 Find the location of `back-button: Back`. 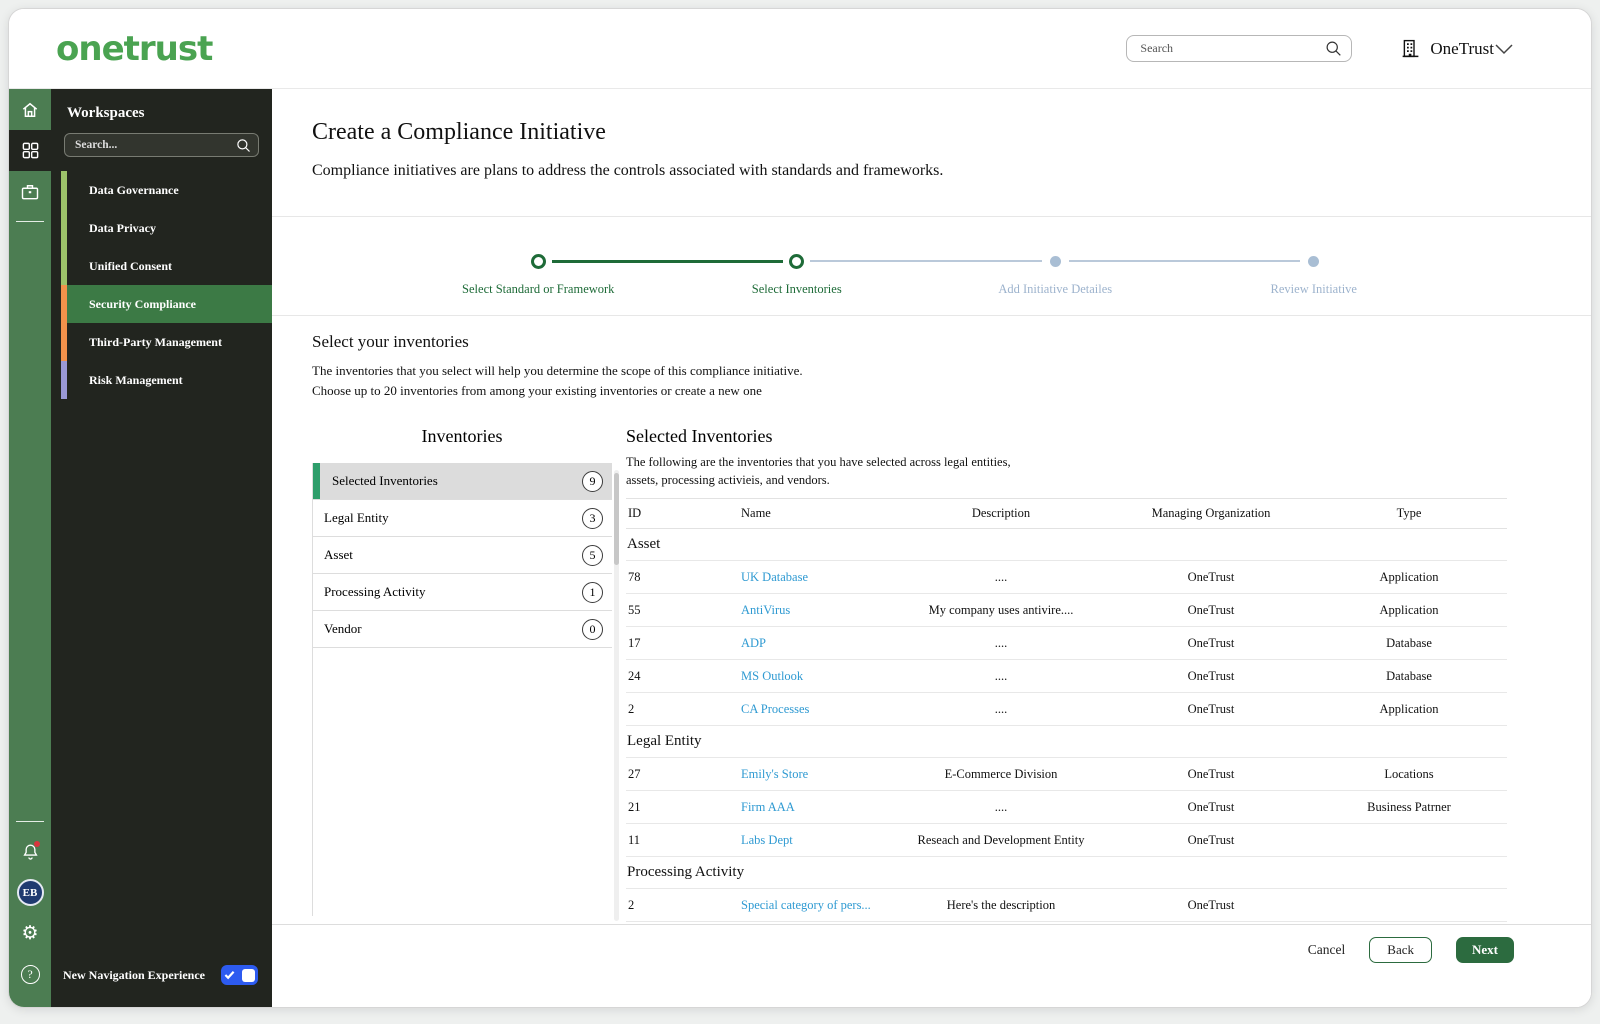

back-button: Back is located at coordinates (1400, 949).